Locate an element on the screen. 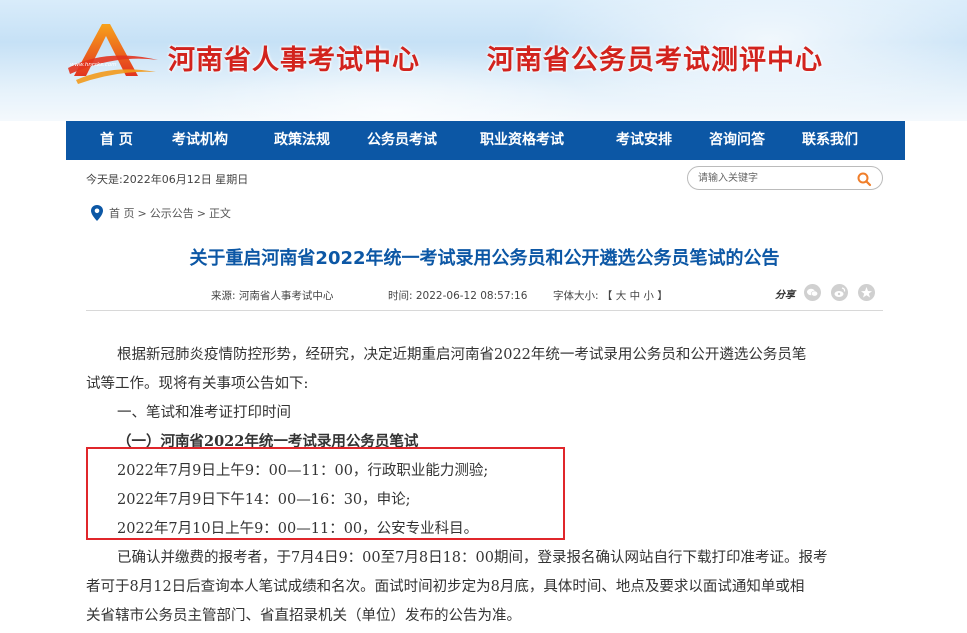 This screenshot has width=967, height=633. breadcrumb: 首 页 > 公示公告 > 正文 is located at coordinates (160, 213).